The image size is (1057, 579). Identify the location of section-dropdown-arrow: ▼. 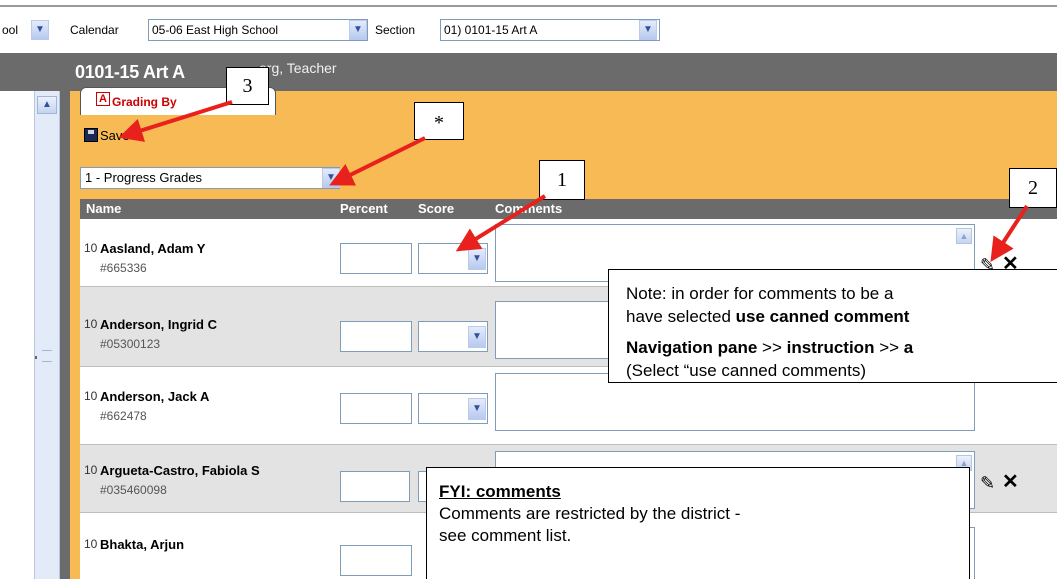
(648, 30).